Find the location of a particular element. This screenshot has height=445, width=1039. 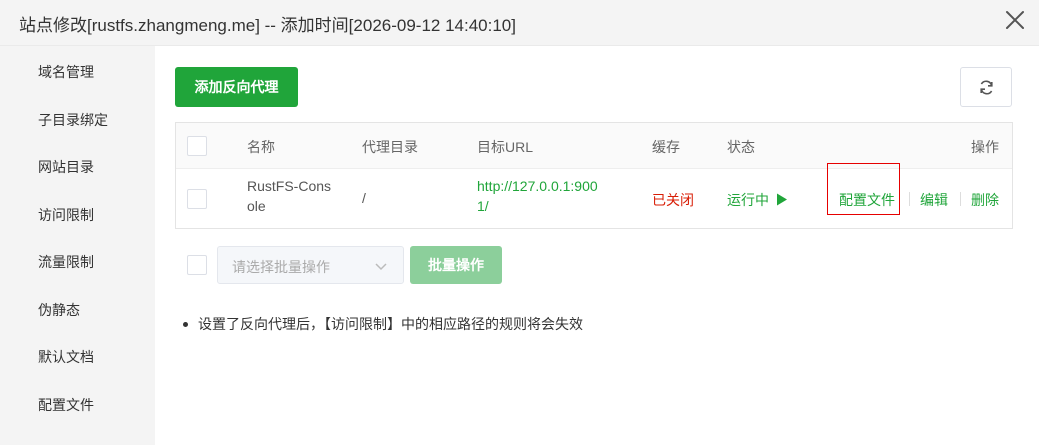

sidebar-item-site-dir: 网站目录 is located at coordinates (66, 167).